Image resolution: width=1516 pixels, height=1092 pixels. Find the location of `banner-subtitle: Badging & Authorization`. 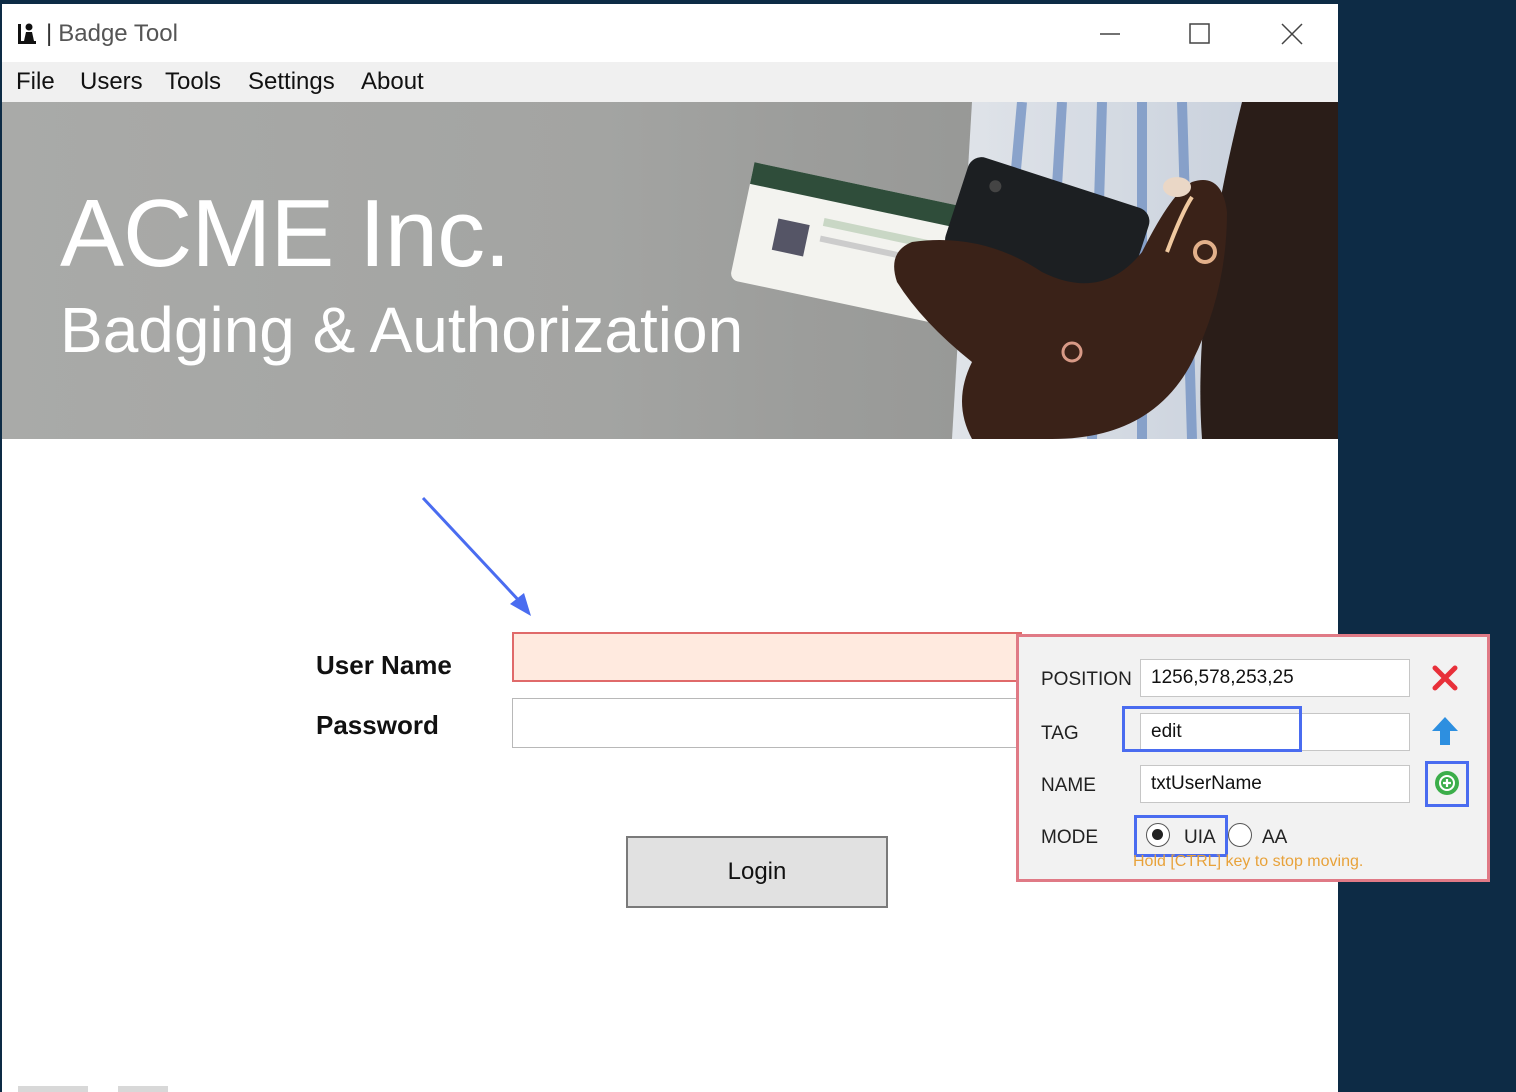

banner-subtitle: Badging & Authorization is located at coordinates (402, 330).